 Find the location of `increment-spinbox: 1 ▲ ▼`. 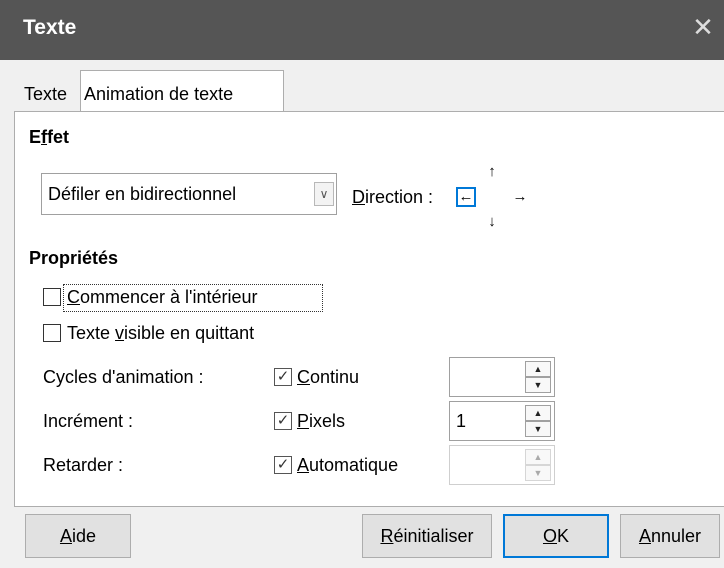

increment-spinbox: 1 ▲ ▼ is located at coordinates (502, 421).